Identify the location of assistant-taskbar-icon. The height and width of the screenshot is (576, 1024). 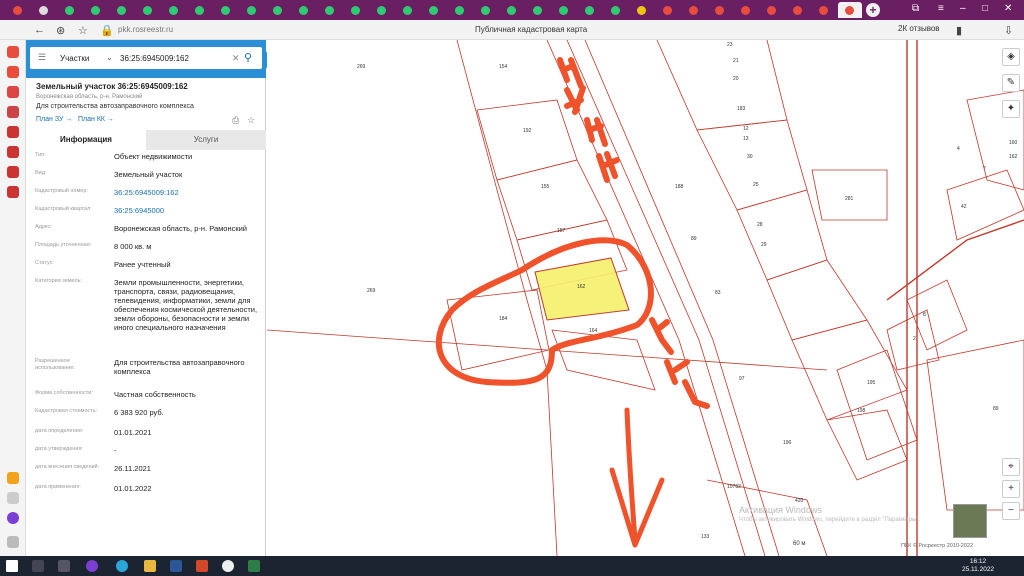
(92, 566).